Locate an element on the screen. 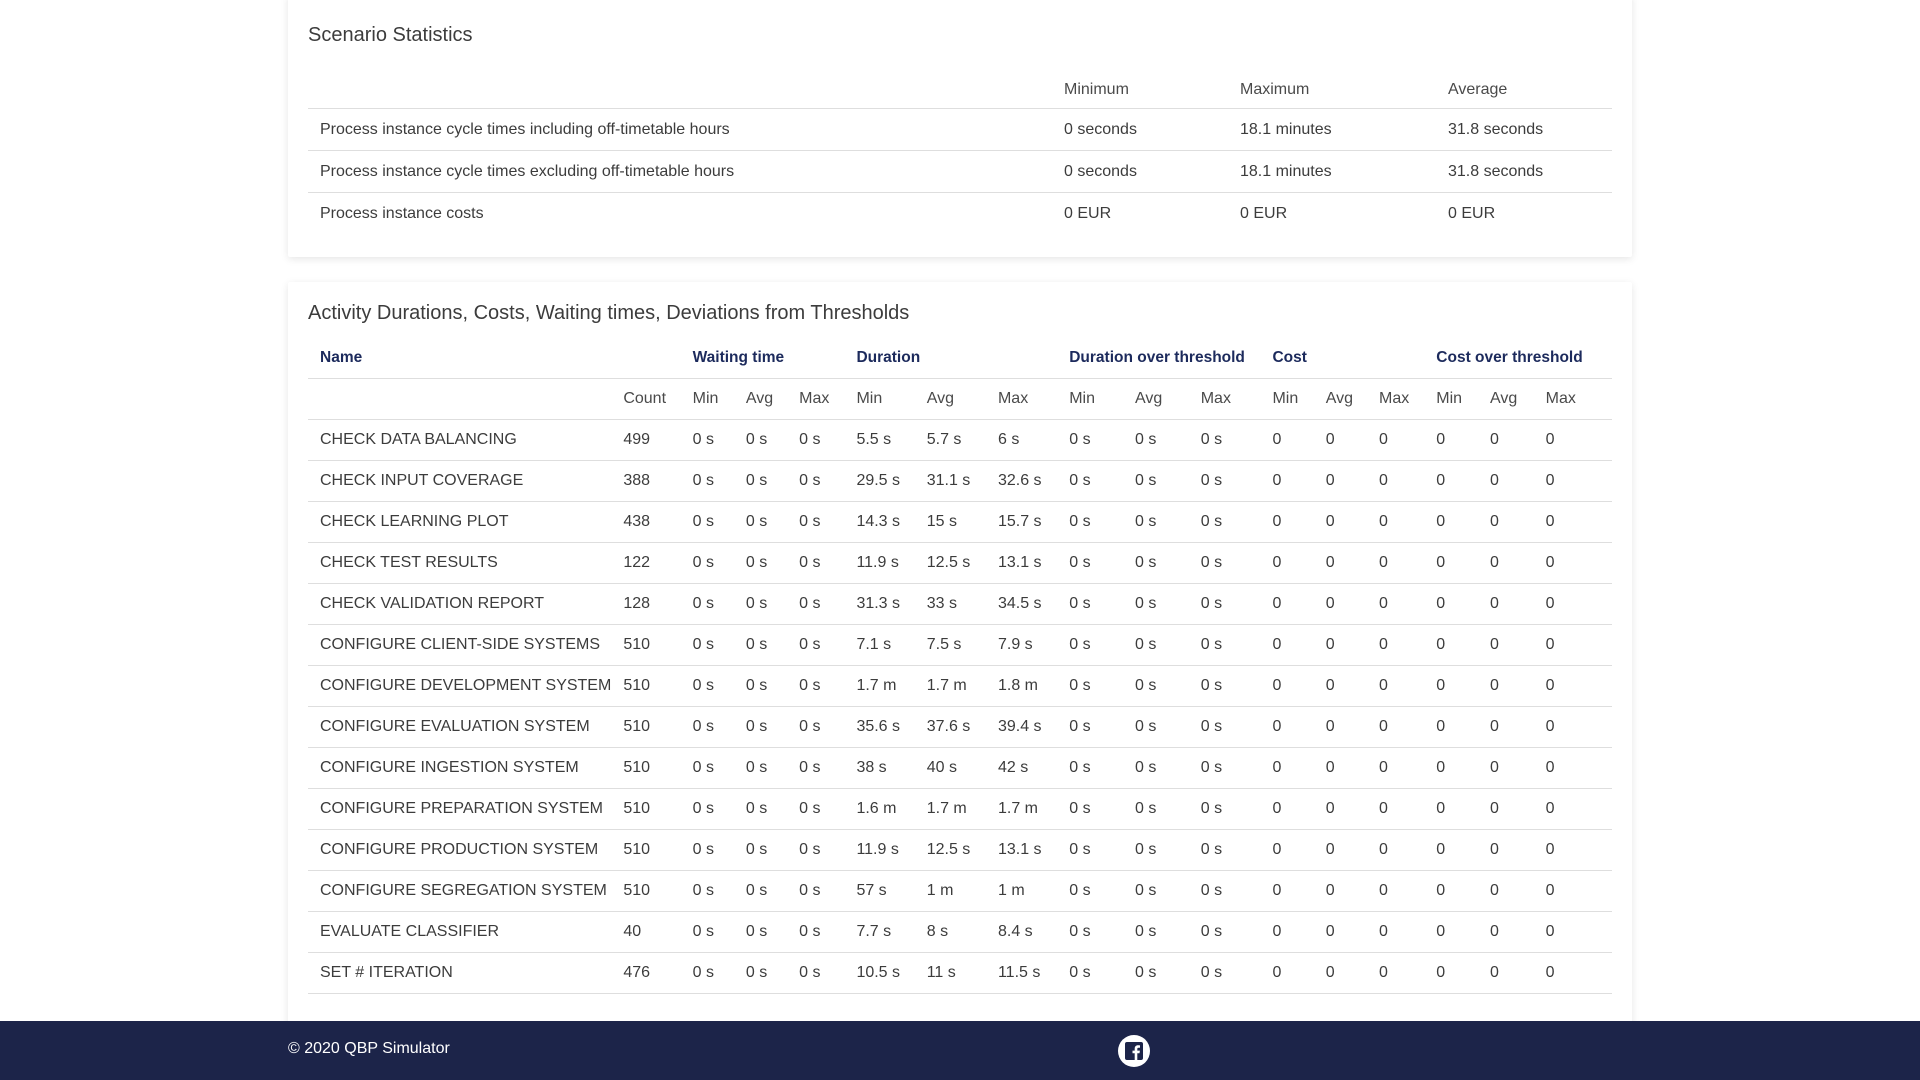 This screenshot has height=1080, width=1920. activity-value: 40 is located at coordinates (646, 932).